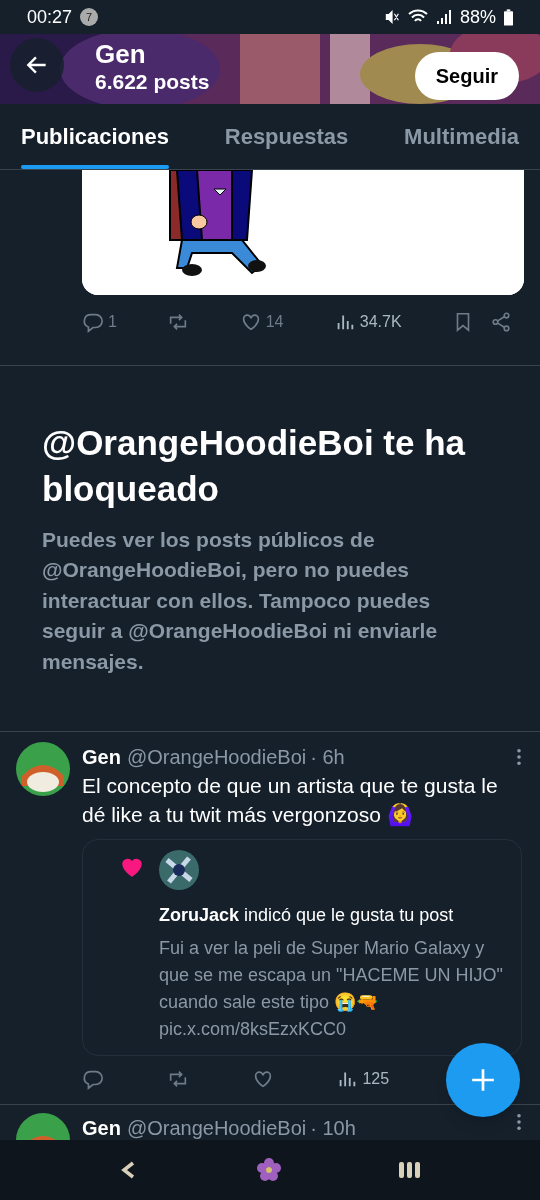 The height and width of the screenshot is (1200, 540). Describe the element at coordinates (286, 136) in the screenshot. I see `tab: Respuestas` at that location.